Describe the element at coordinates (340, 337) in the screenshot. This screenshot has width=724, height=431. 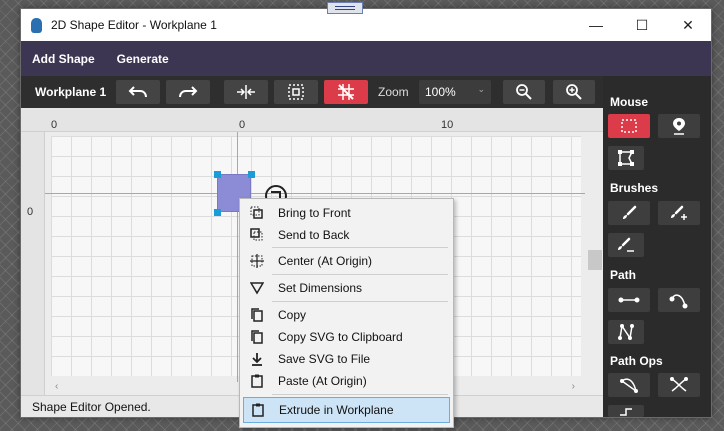
I see `menu-item-label: Copy SVG to Clipboard` at that location.